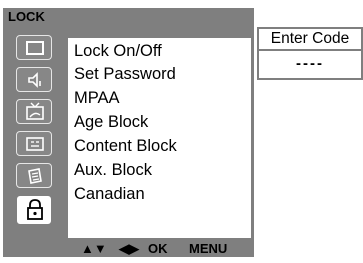 The image size is (363, 263). I want to click on sidebar-item-options, so click(34, 175).